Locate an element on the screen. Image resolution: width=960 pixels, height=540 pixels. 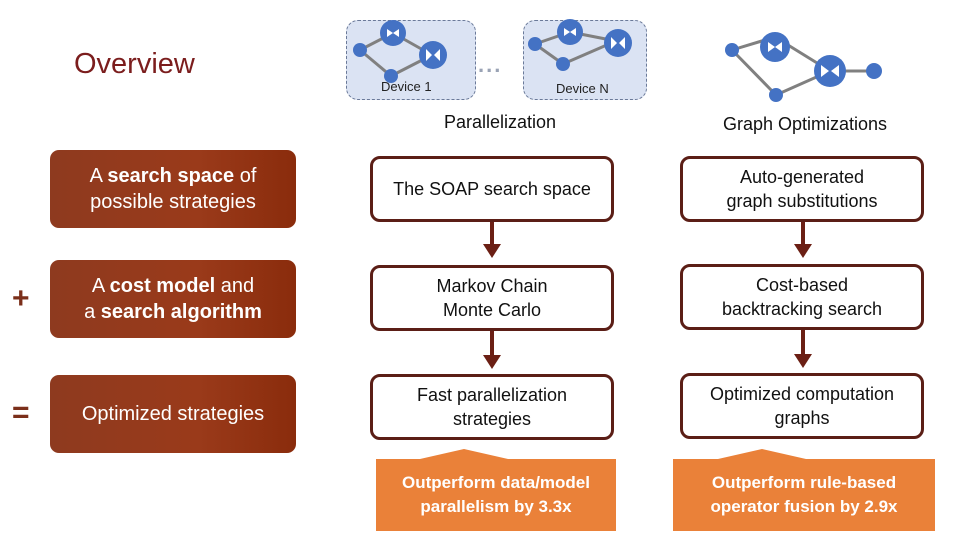
search-space-box: A search space of possible strategies is located at coordinates (173, 189).